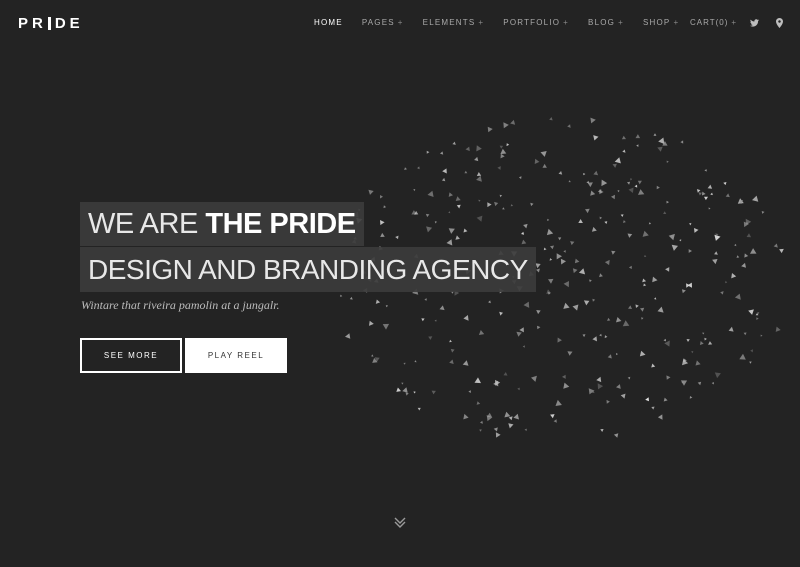  I want to click on nav-item-label: BLOG, so click(602, 22).